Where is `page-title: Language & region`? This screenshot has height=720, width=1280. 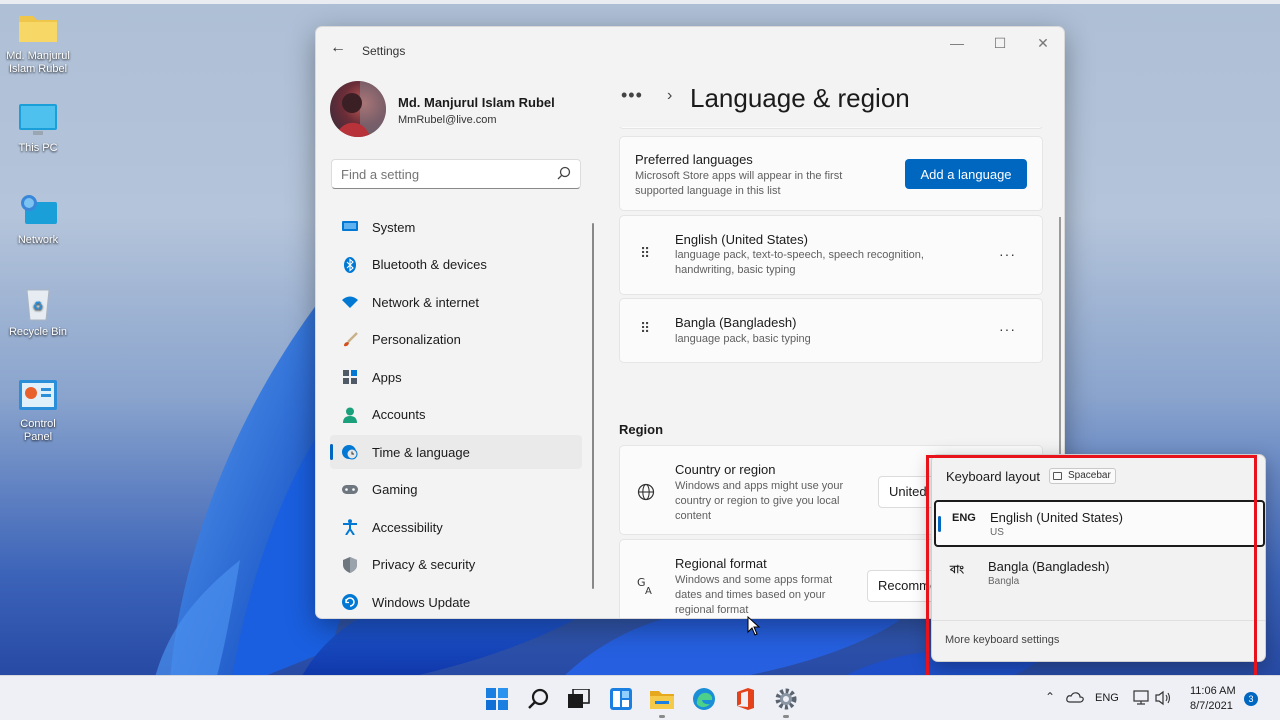 page-title: Language & region is located at coordinates (800, 98).